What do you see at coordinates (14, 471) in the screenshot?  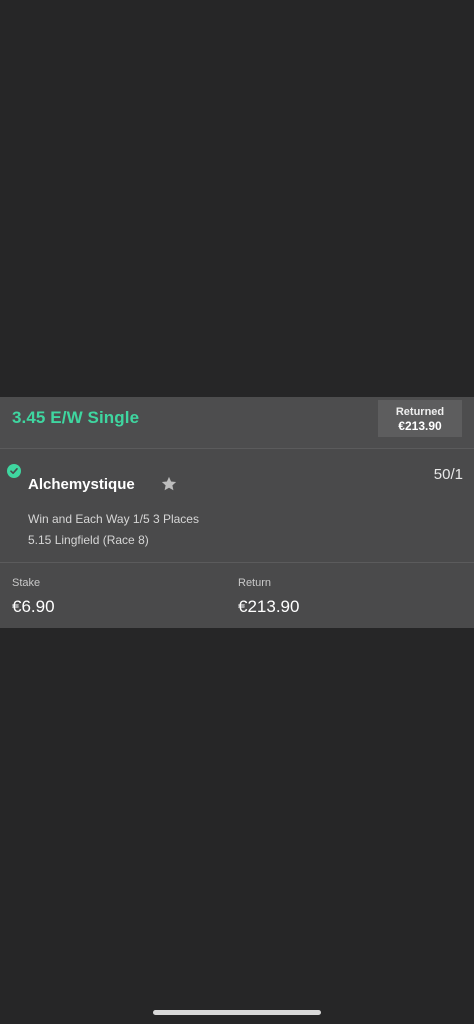 I see `check-circle-icon` at bounding box center [14, 471].